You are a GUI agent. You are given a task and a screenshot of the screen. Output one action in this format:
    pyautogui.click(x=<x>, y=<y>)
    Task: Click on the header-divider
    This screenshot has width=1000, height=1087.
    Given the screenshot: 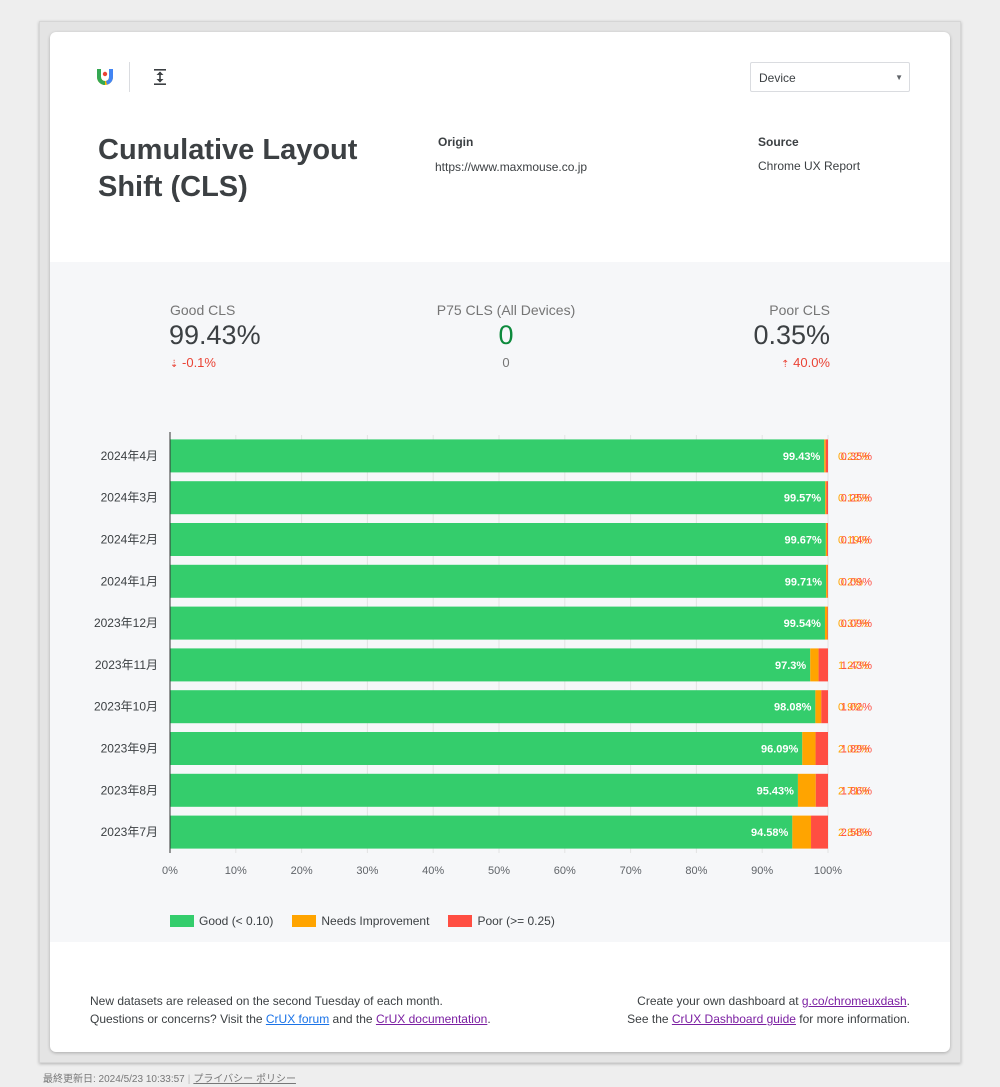 What is the action you would take?
    pyautogui.click(x=129, y=77)
    